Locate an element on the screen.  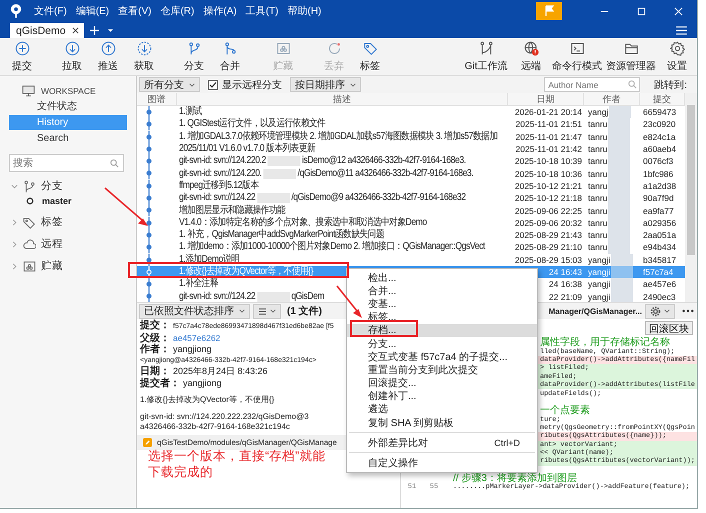
toolbar-button: 合并 is located at coordinates (230, 56).